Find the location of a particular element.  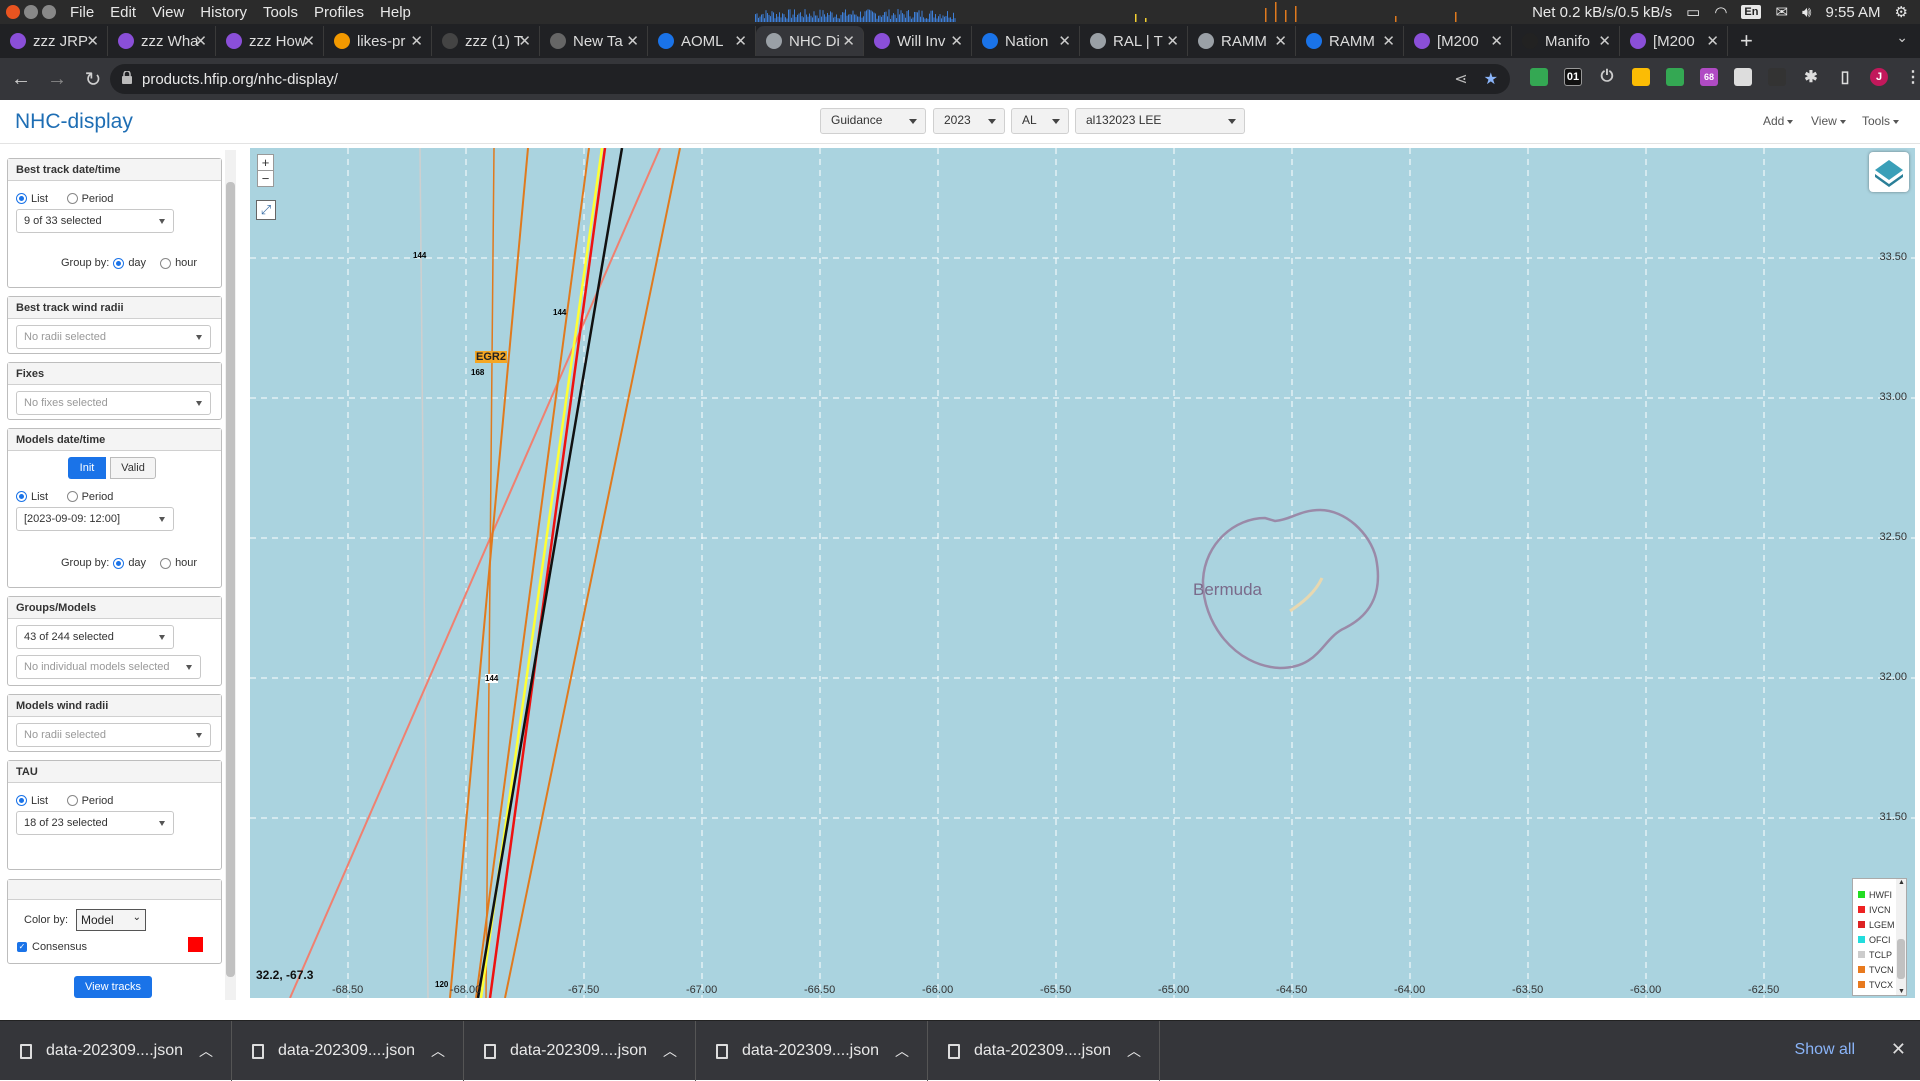

best-track-period-radio: Period is located at coordinates (89, 199).